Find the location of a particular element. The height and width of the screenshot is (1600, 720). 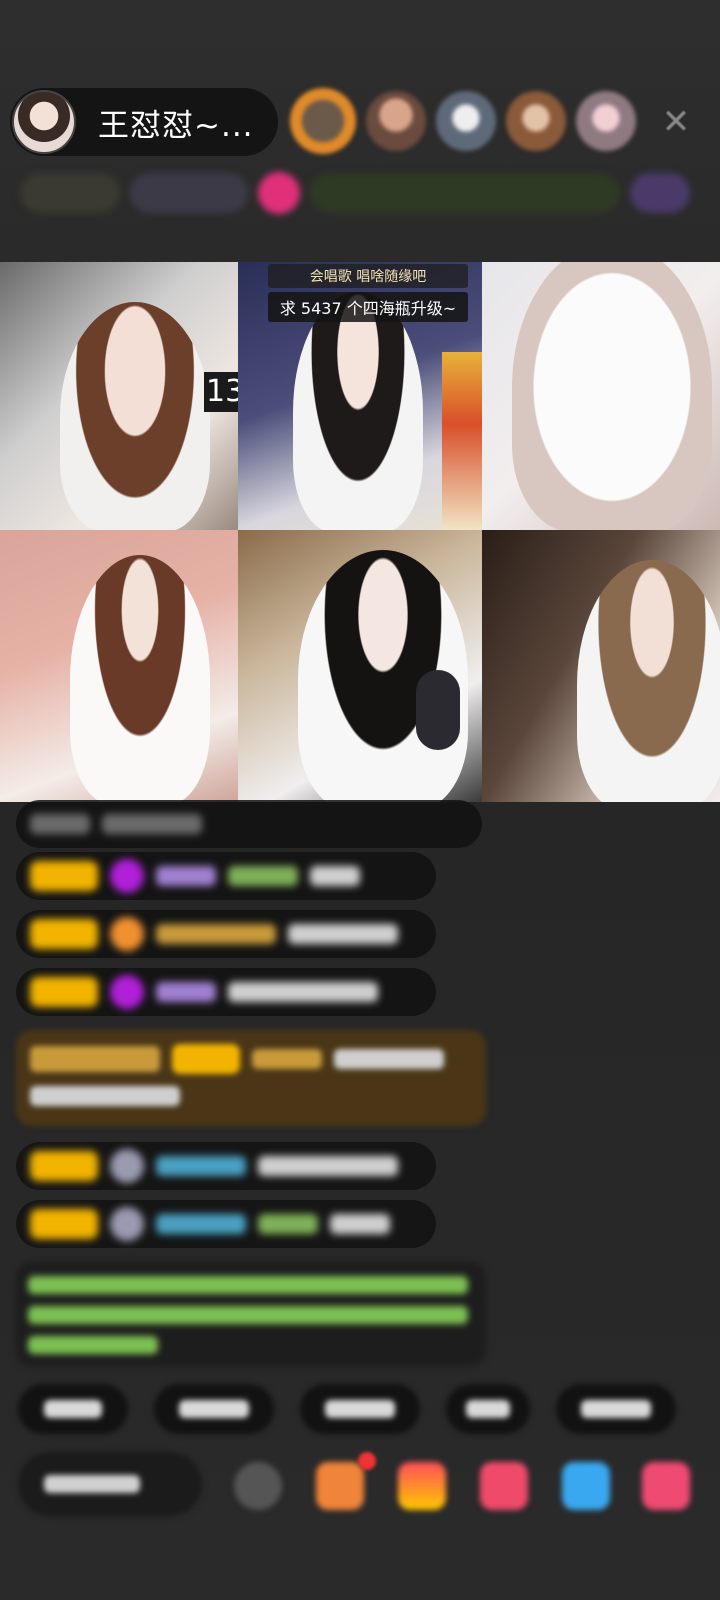

cell-banner: 会唱歌 唱啥随缘吧 求 5437 个四海瓶升级~ is located at coordinates (368, 293).